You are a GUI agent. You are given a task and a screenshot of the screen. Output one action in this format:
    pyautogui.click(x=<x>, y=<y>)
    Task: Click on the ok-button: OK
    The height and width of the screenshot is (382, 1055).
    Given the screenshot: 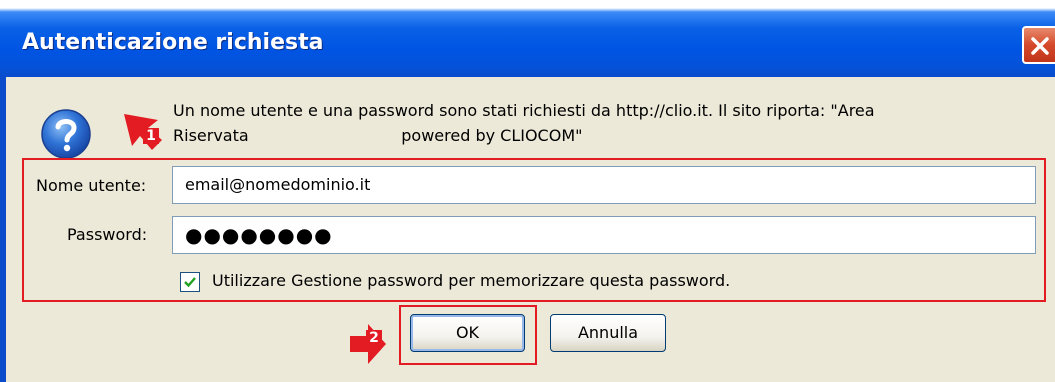 What is the action you would take?
    pyautogui.click(x=467, y=333)
    